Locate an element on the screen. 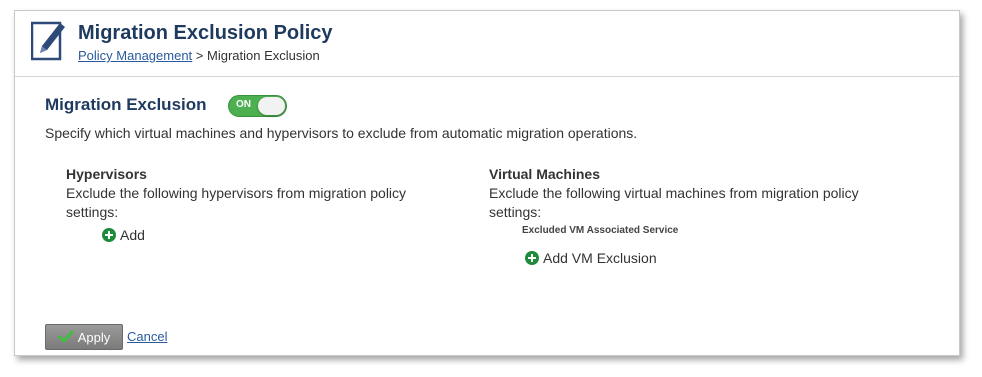 The width and height of the screenshot is (982, 377). add-vm-exclusion-label: Add VM Exclusion is located at coordinates (600, 258).